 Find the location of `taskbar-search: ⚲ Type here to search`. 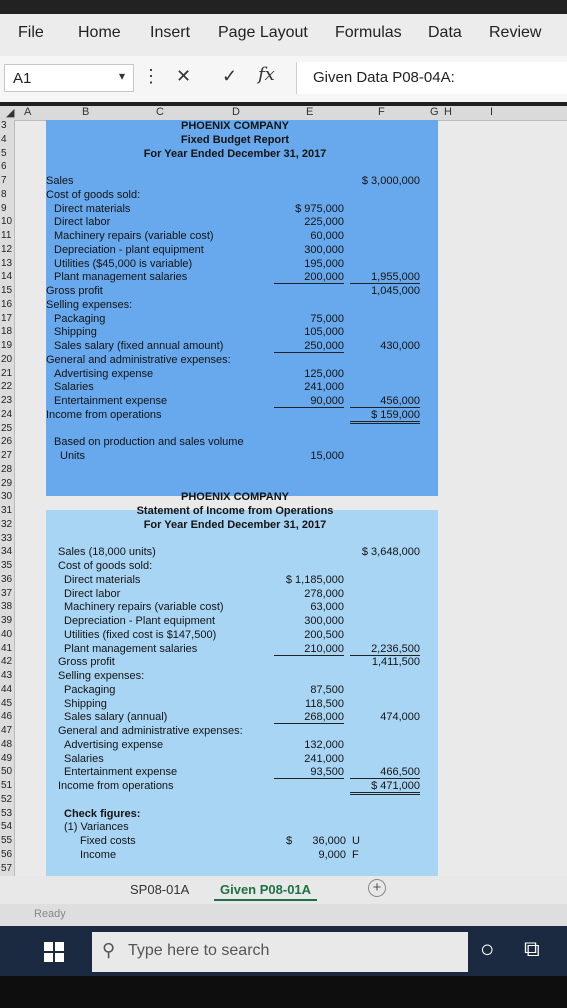

taskbar-search: ⚲ Type here to search is located at coordinates (280, 952).